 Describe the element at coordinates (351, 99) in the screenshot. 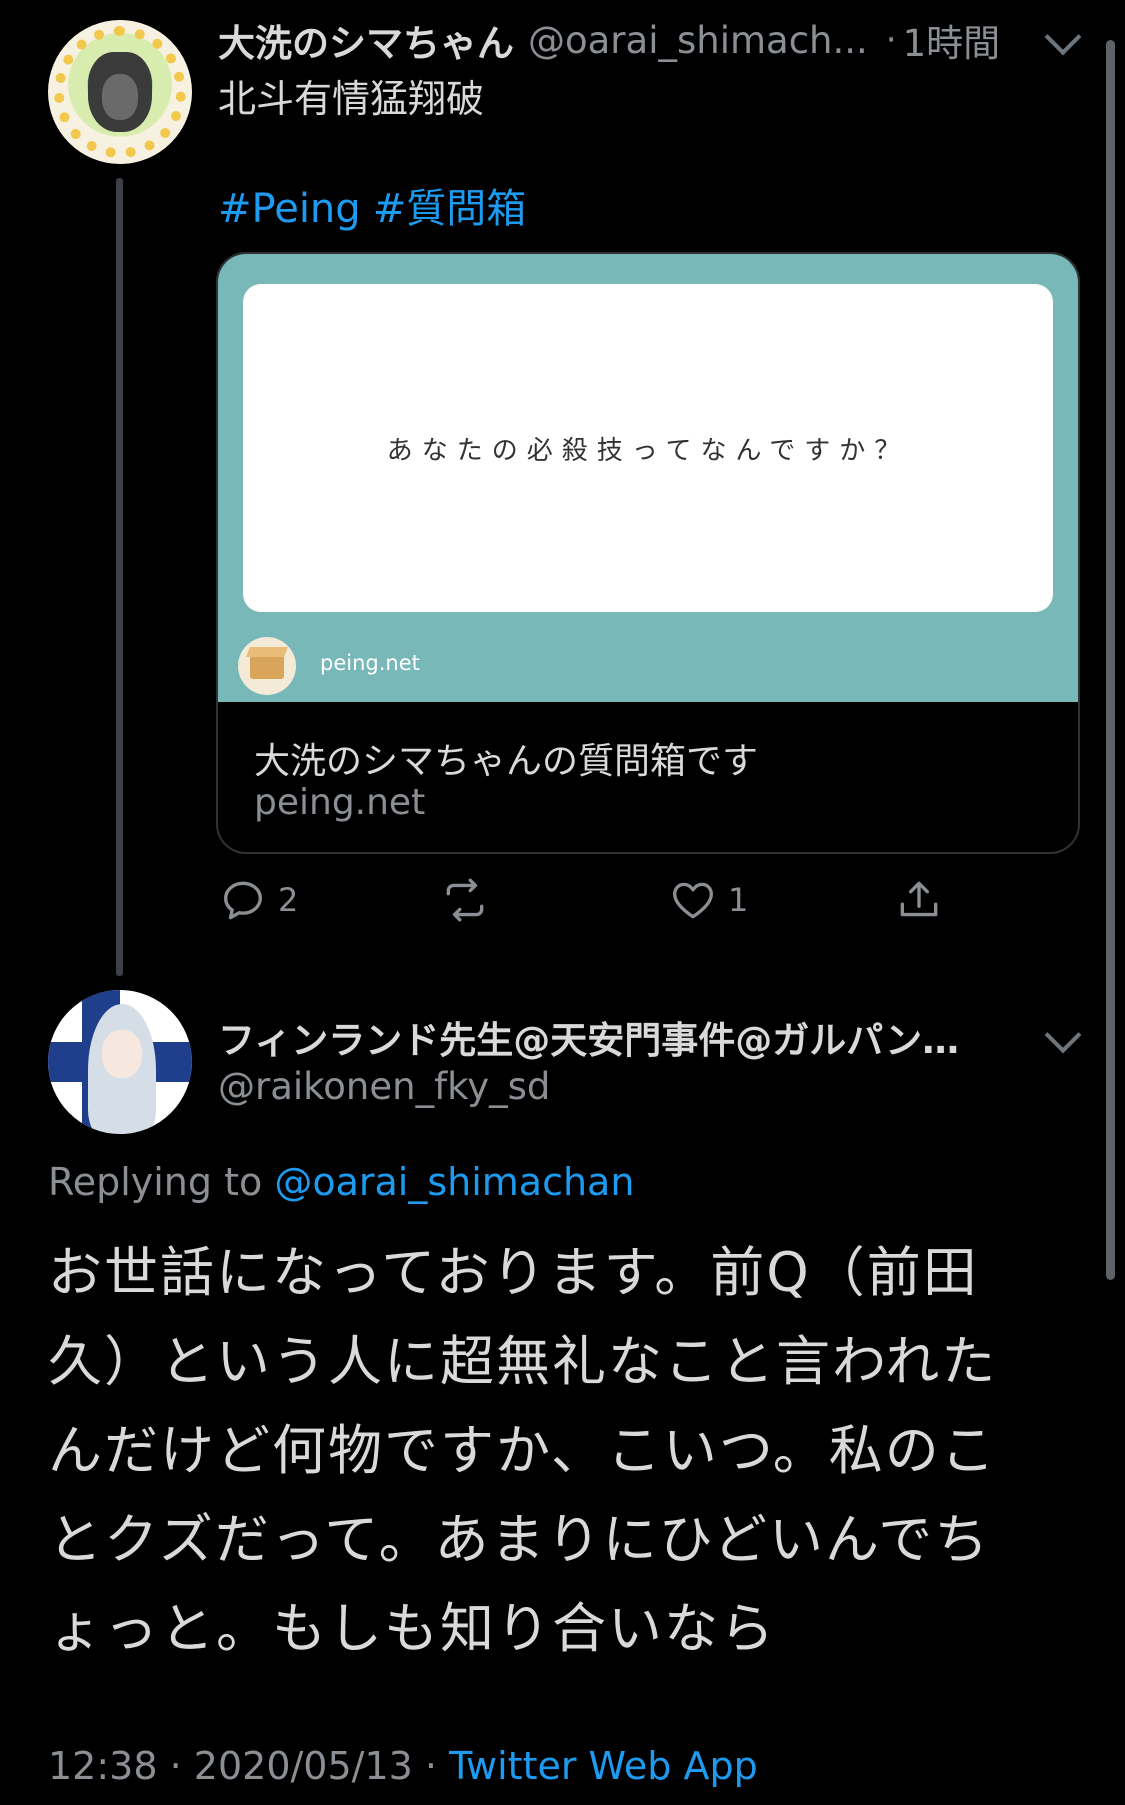

I see `tweet1-text: 北斗有情猛翔破` at that location.